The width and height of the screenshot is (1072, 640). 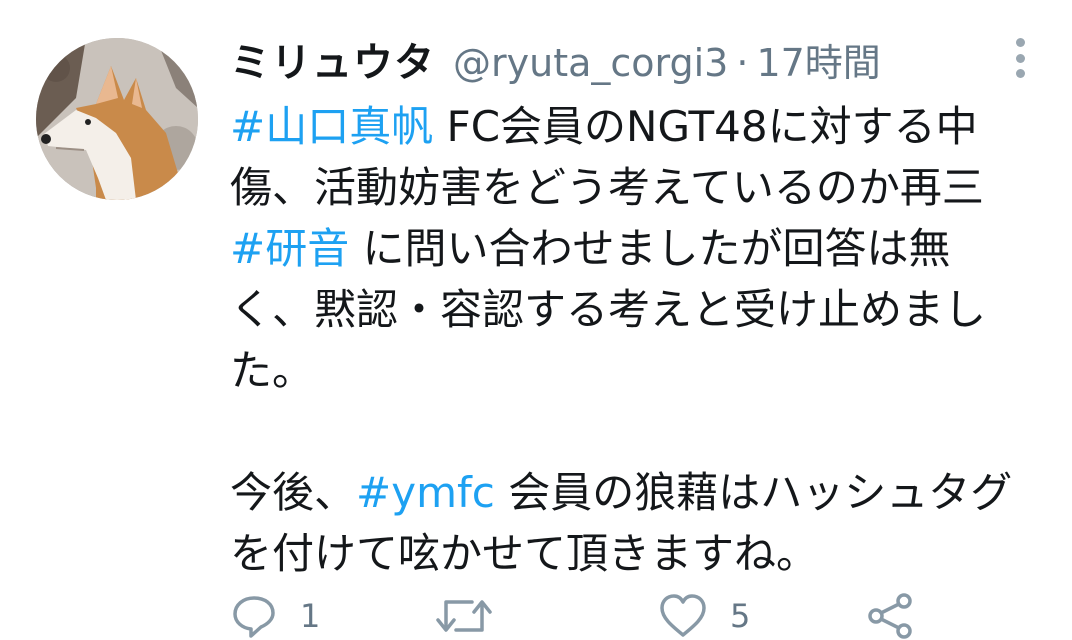 I want to click on tweet-line: 今後、#ymfc 会員の狼藉はハッシュタグ, so click(x=640, y=492).